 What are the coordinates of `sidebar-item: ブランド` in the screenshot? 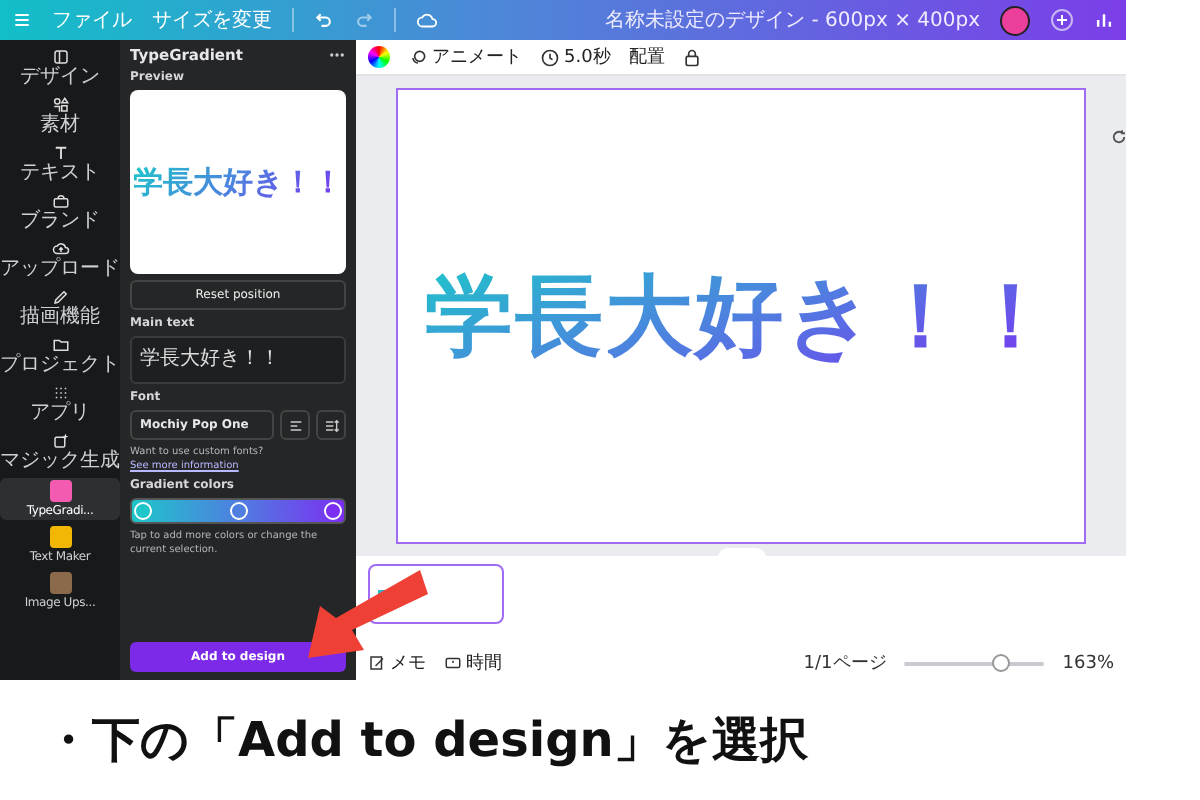 It's located at (60, 212).